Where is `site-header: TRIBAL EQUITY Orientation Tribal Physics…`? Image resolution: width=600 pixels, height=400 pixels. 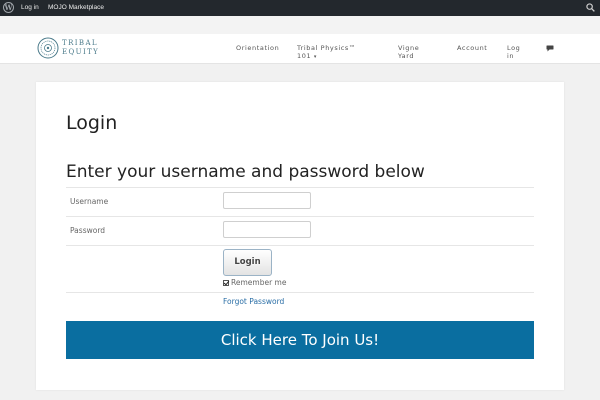 site-header: TRIBAL EQUITY Orientation Tribal Physics… is located at coordinates (300, 49).